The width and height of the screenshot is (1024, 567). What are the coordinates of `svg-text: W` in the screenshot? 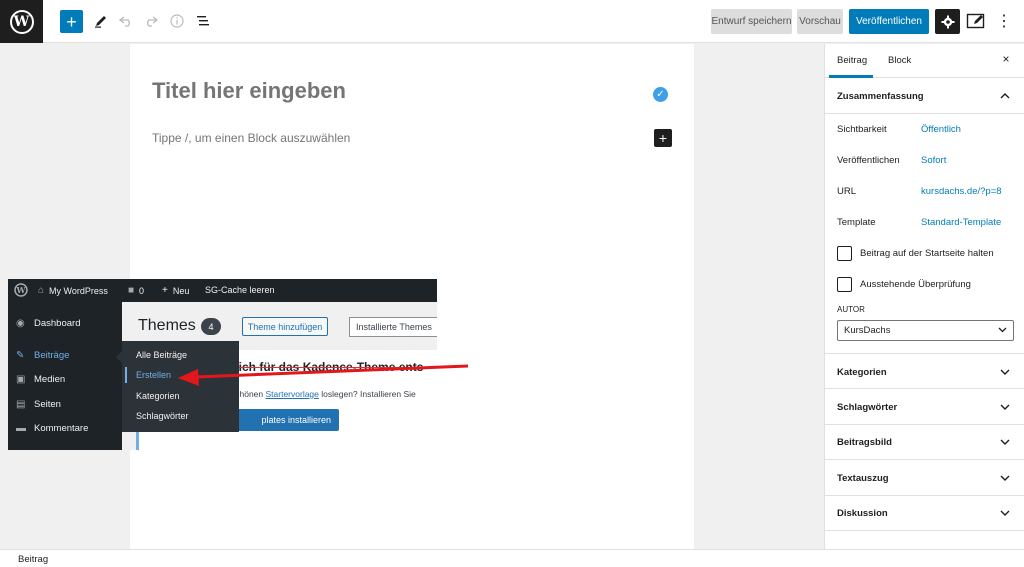 It's located at (21, 290).